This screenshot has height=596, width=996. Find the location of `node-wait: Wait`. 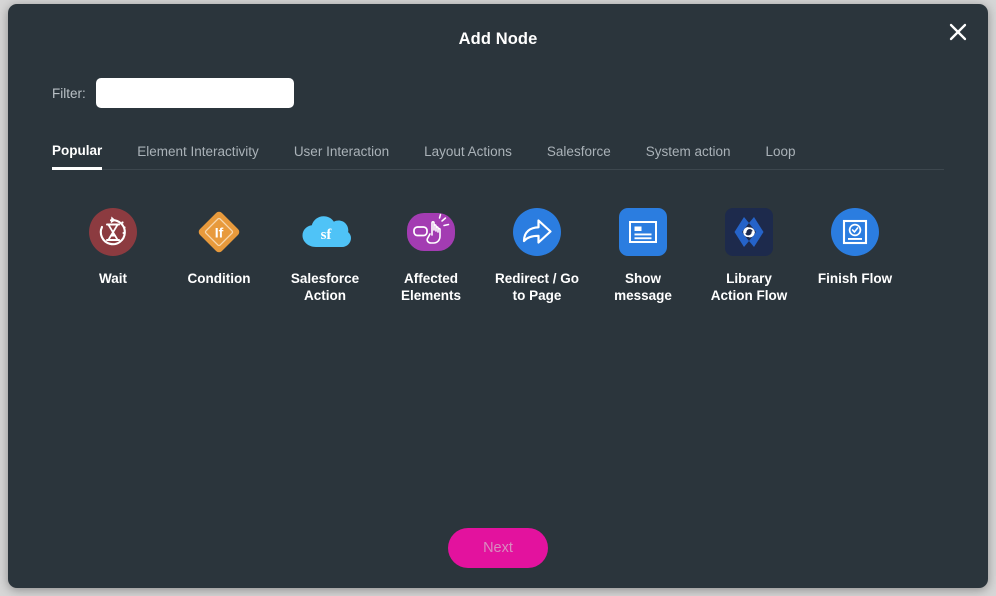

node-wait: Wait is located at coordinates (113, 246).